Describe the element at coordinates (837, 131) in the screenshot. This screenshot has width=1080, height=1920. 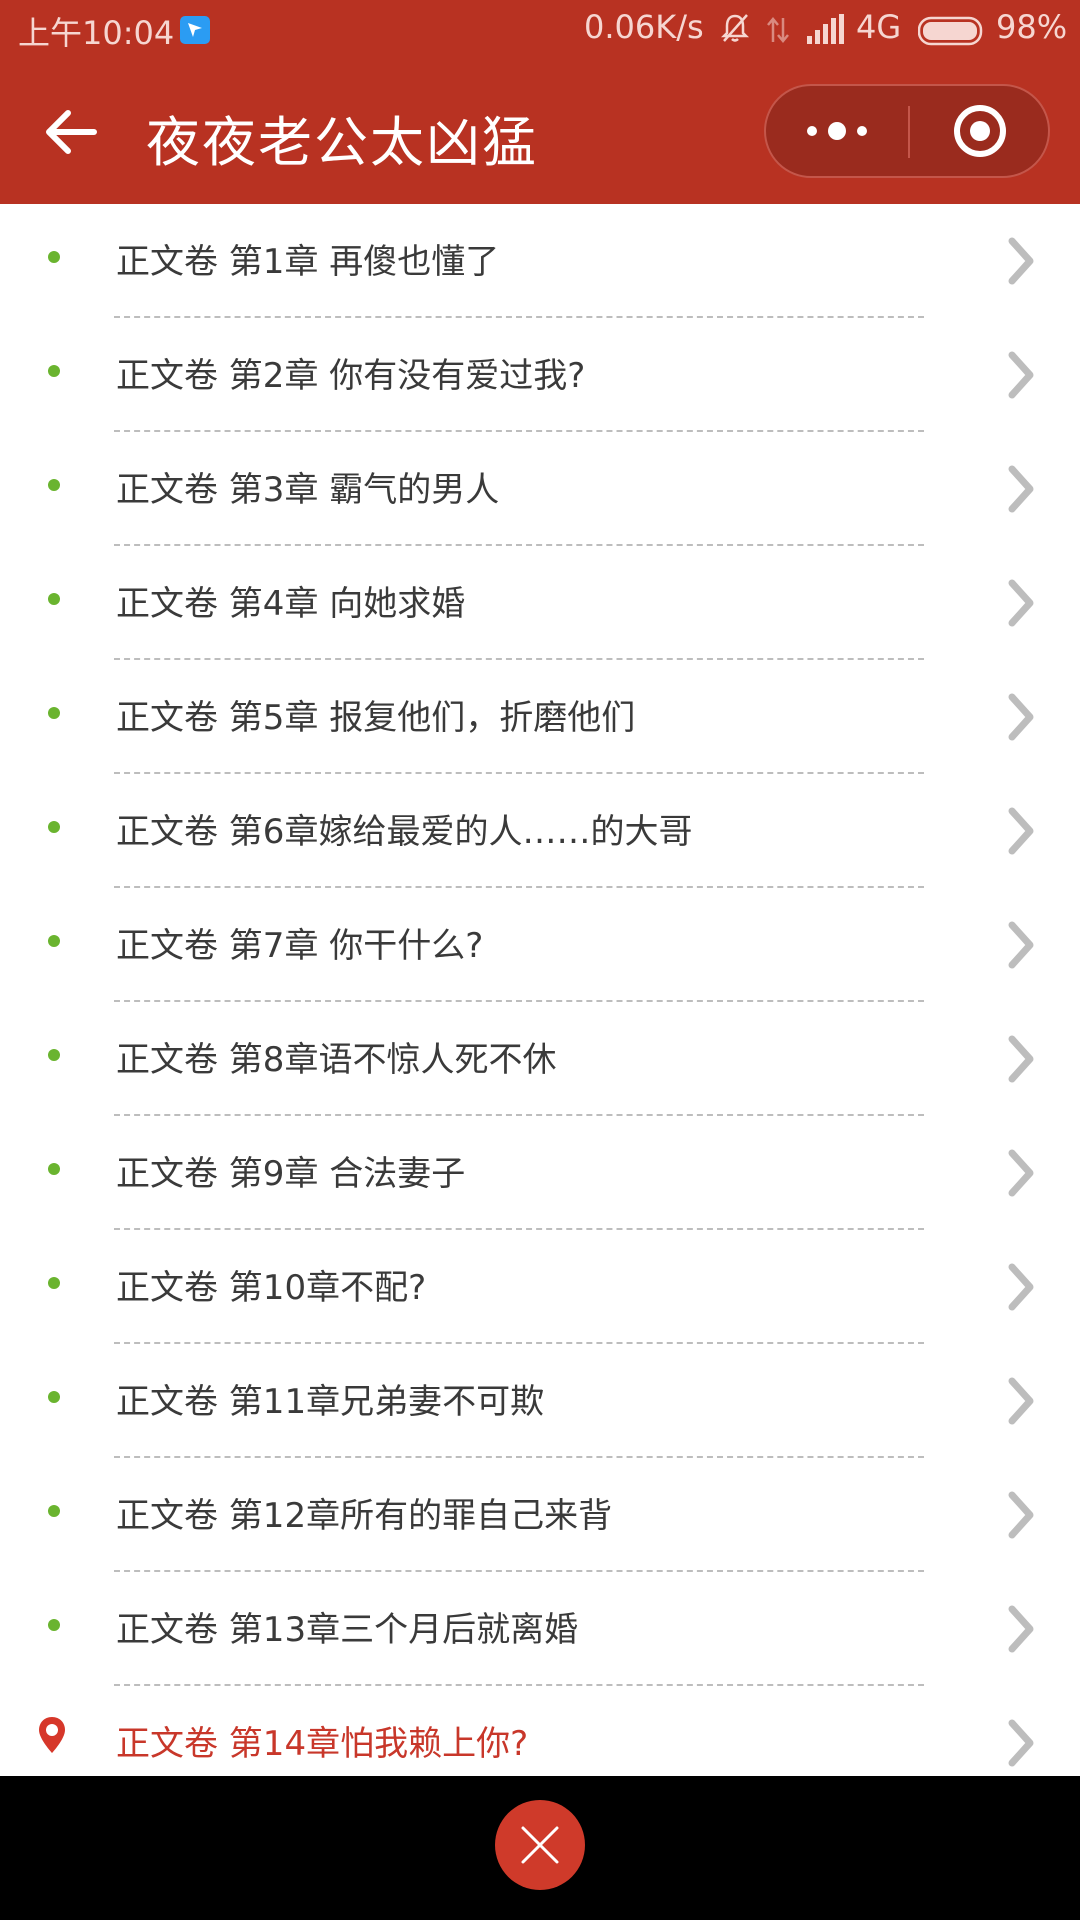
I see `more-dots-icon` at that location.